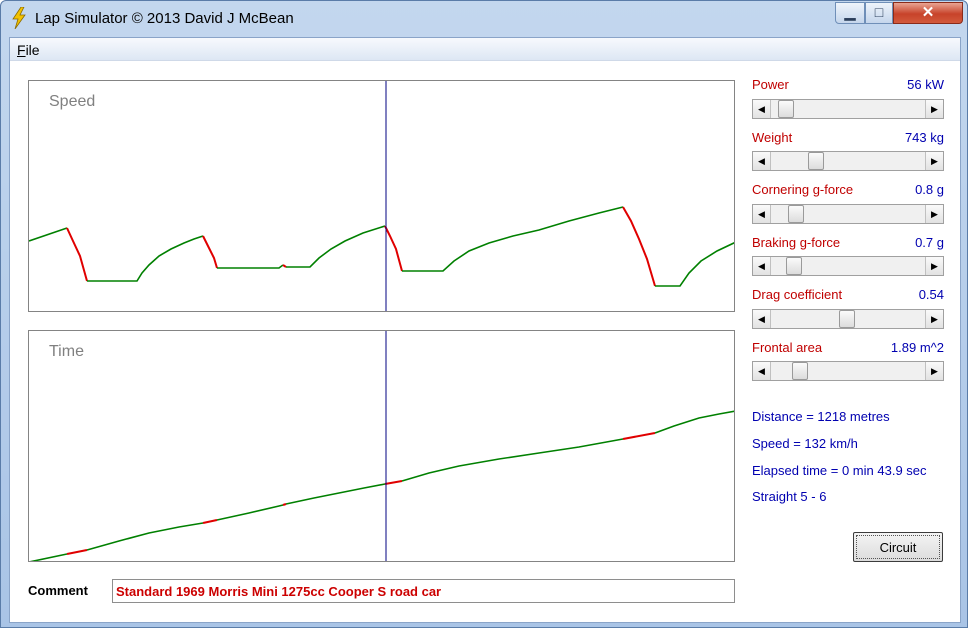 Image resolution: width=968 pixels, height=628 pixels. I want to click on segment-readout: Straight 5 - 6, so click(789, 496).